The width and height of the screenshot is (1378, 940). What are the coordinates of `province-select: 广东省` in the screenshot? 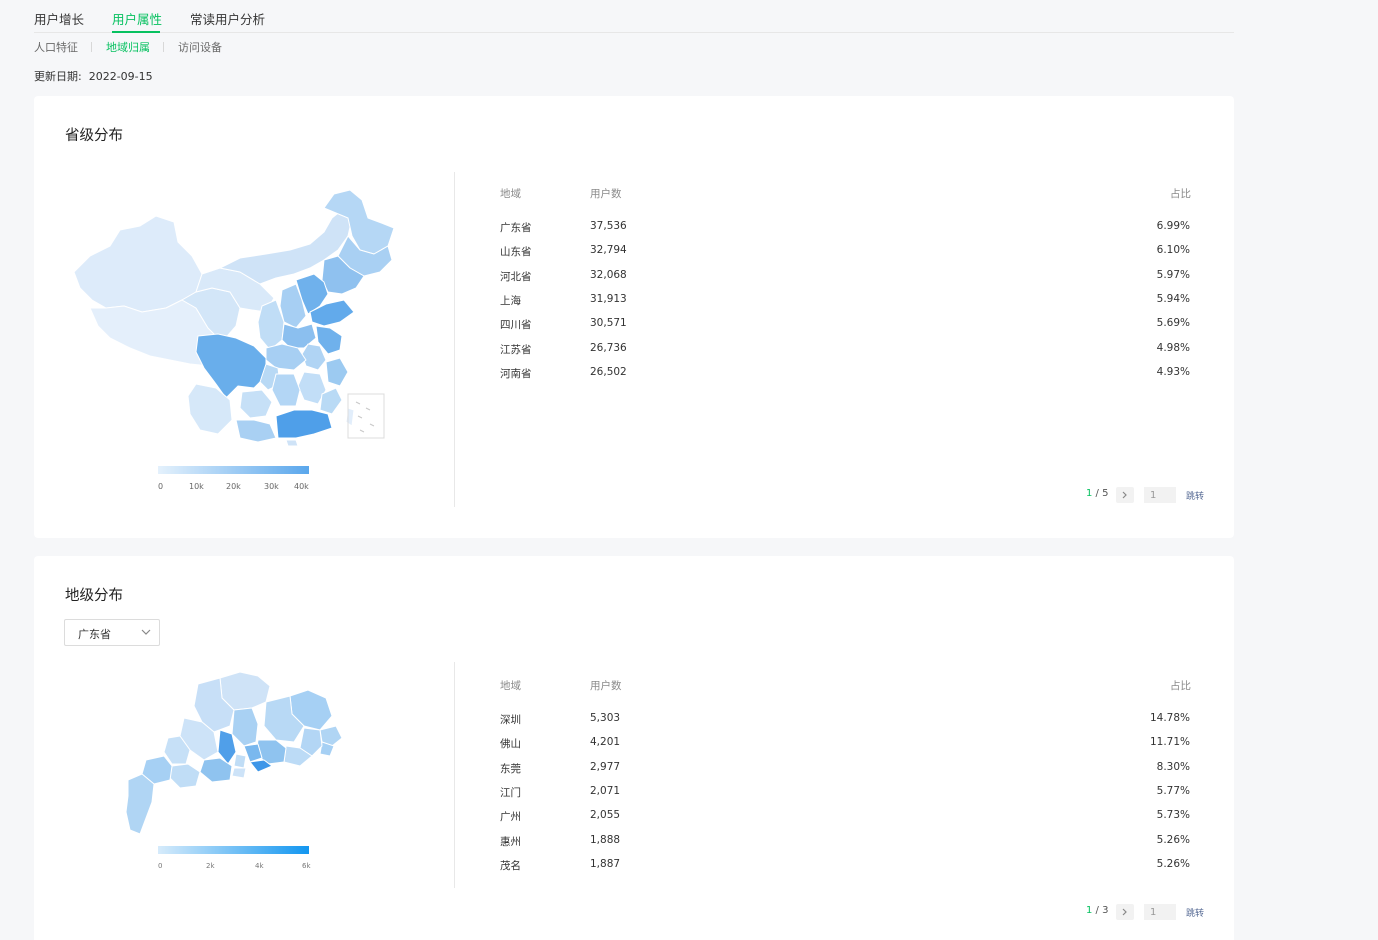 It's located at (112, 632).